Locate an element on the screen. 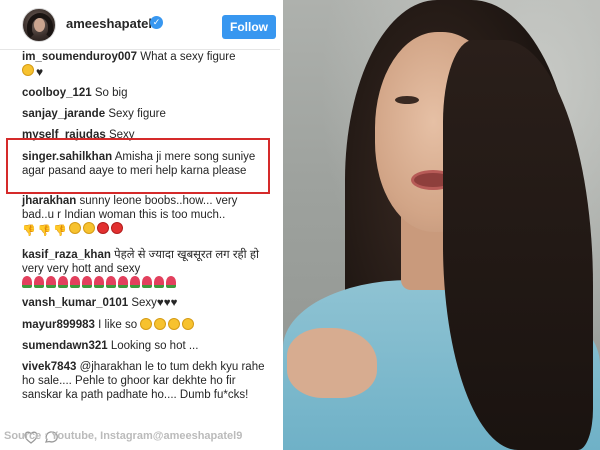 The height and width of the screenshot is (450, 600). comment-username: vansh_kumar_0101 is located at coordinates (75, 303).